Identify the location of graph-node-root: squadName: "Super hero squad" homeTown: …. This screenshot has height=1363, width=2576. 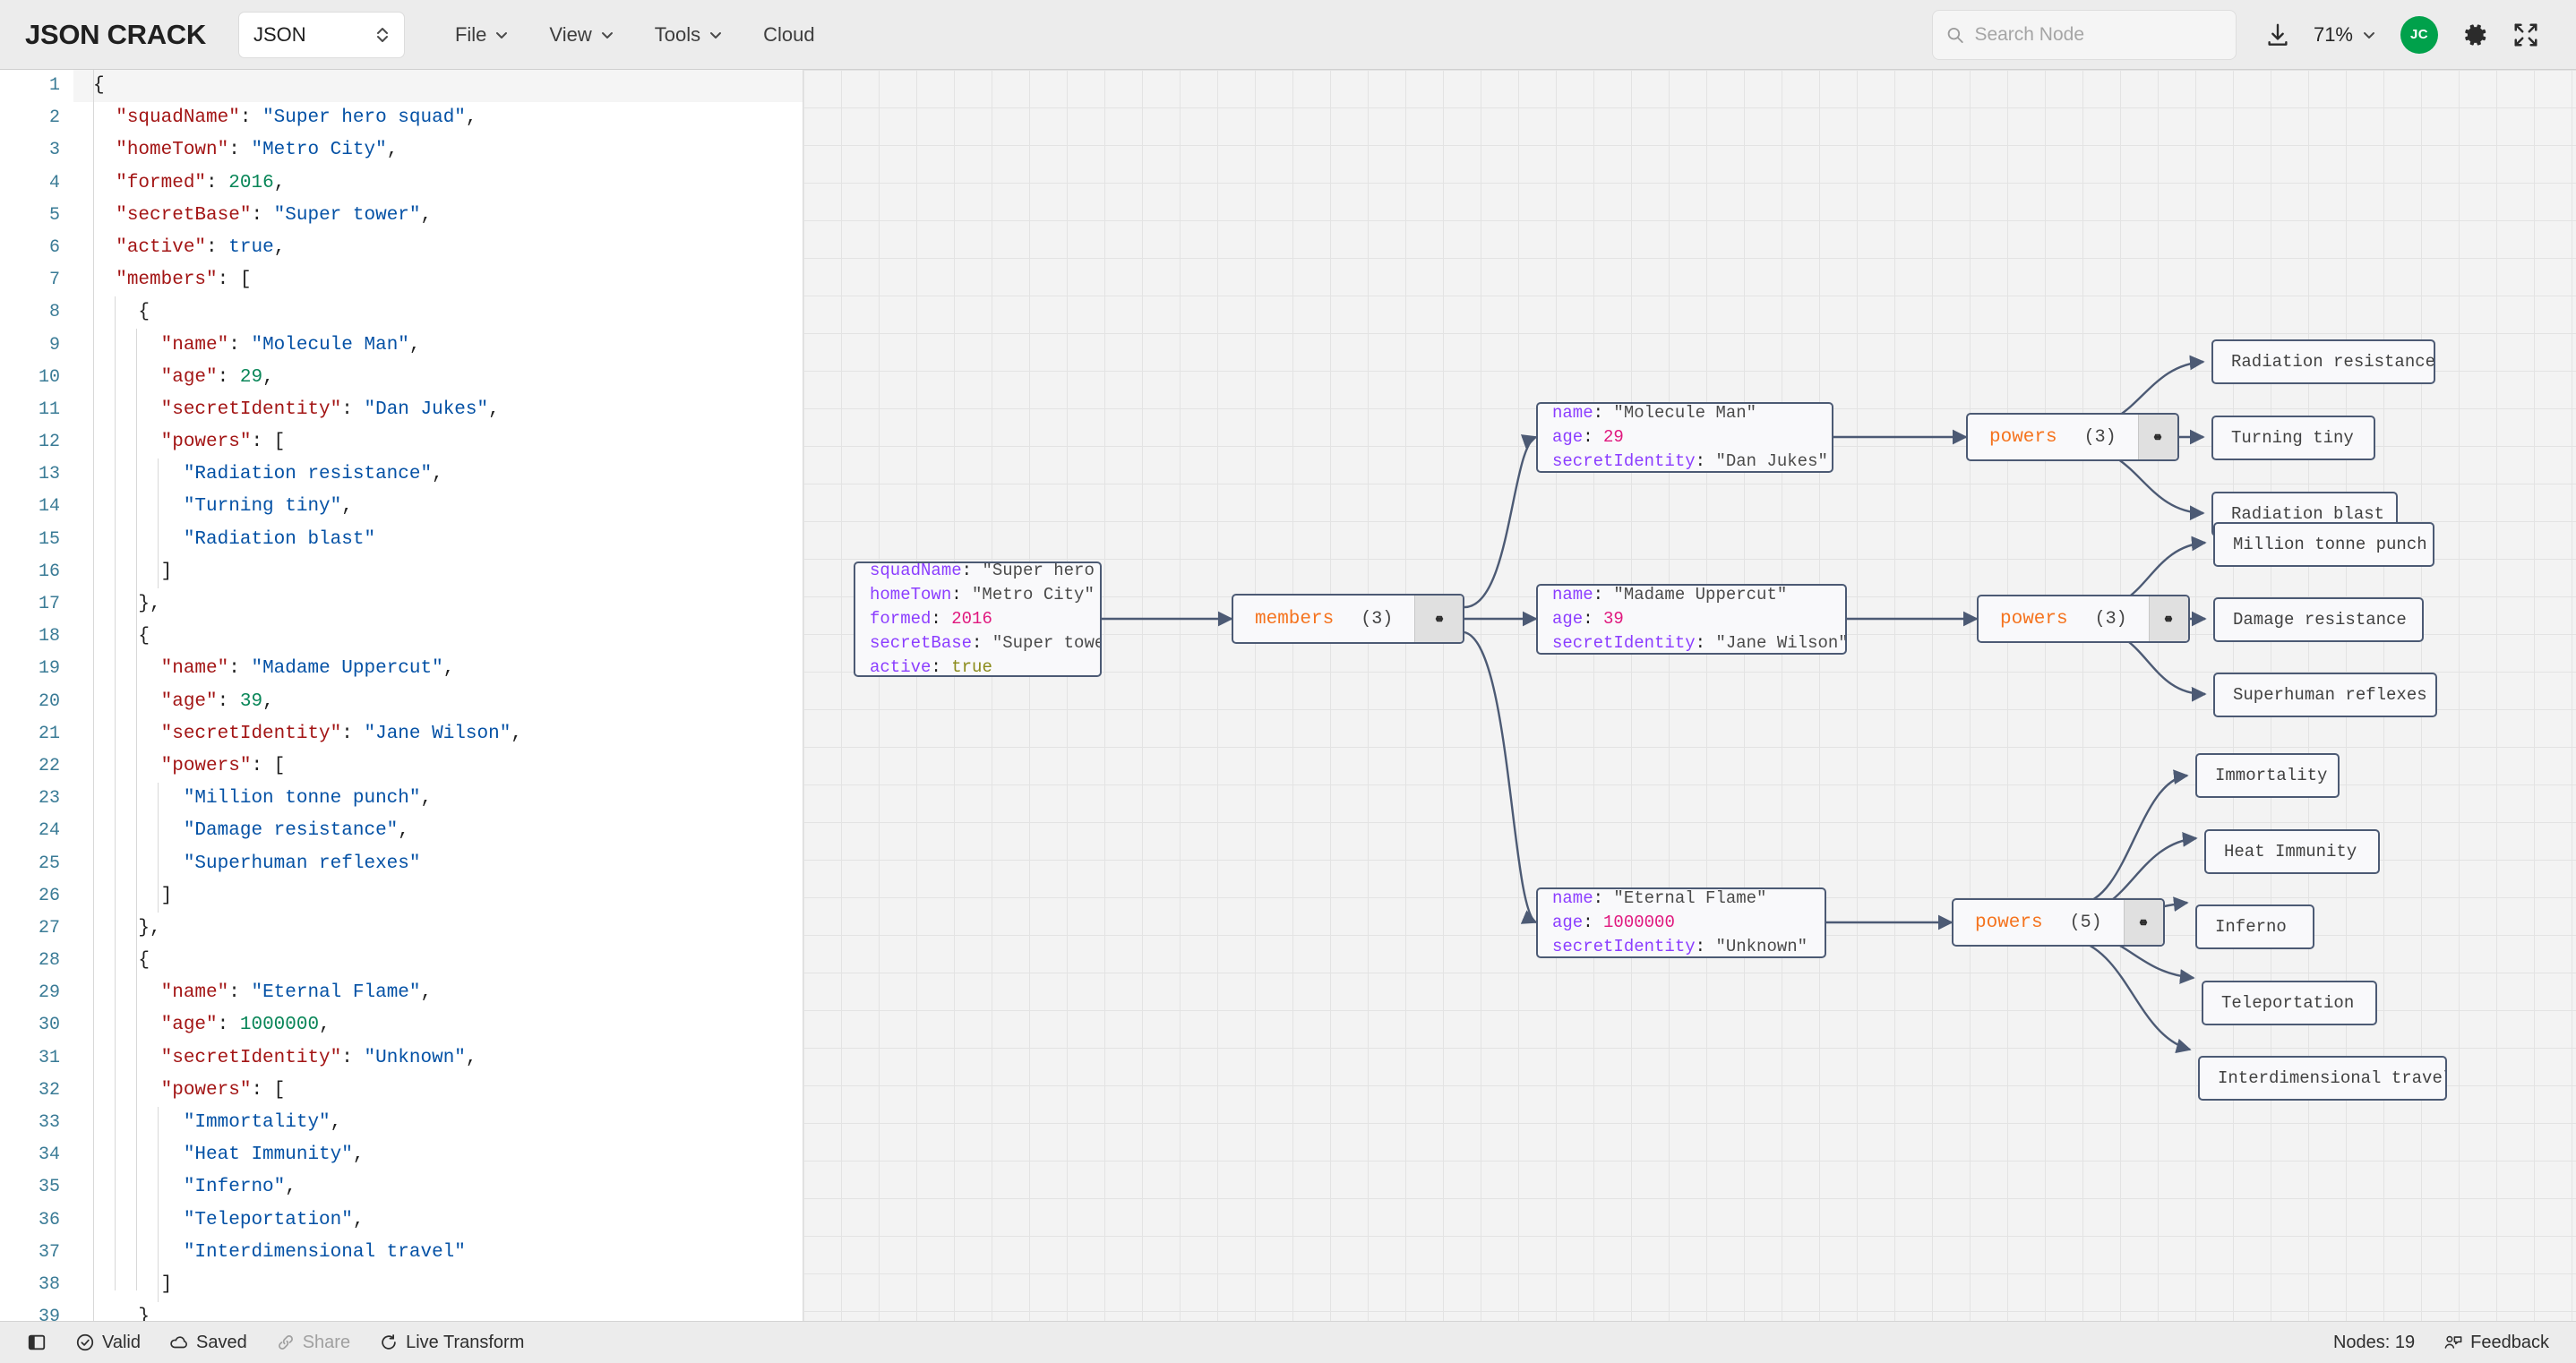
(978, 619).